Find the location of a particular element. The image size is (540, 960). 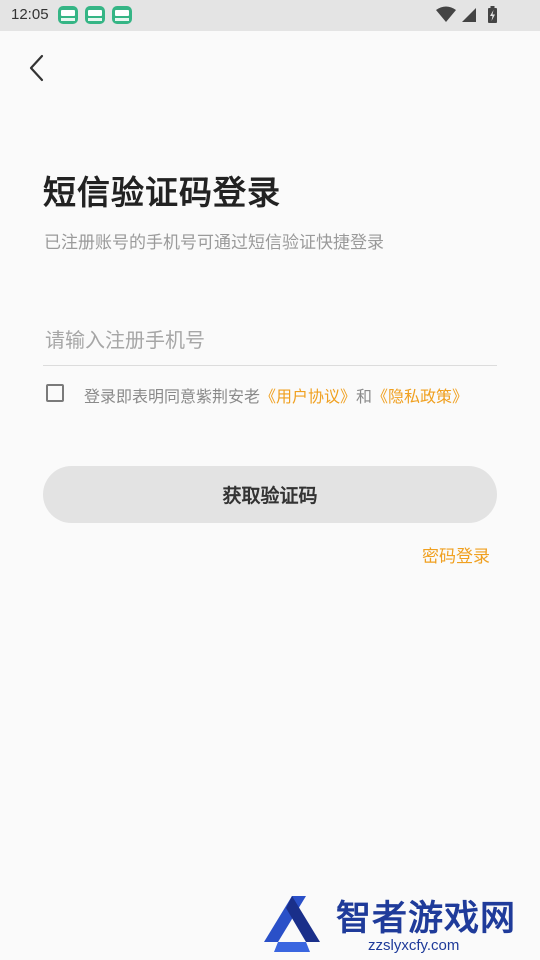

status-right-icons is located at coordinates (466, 14).